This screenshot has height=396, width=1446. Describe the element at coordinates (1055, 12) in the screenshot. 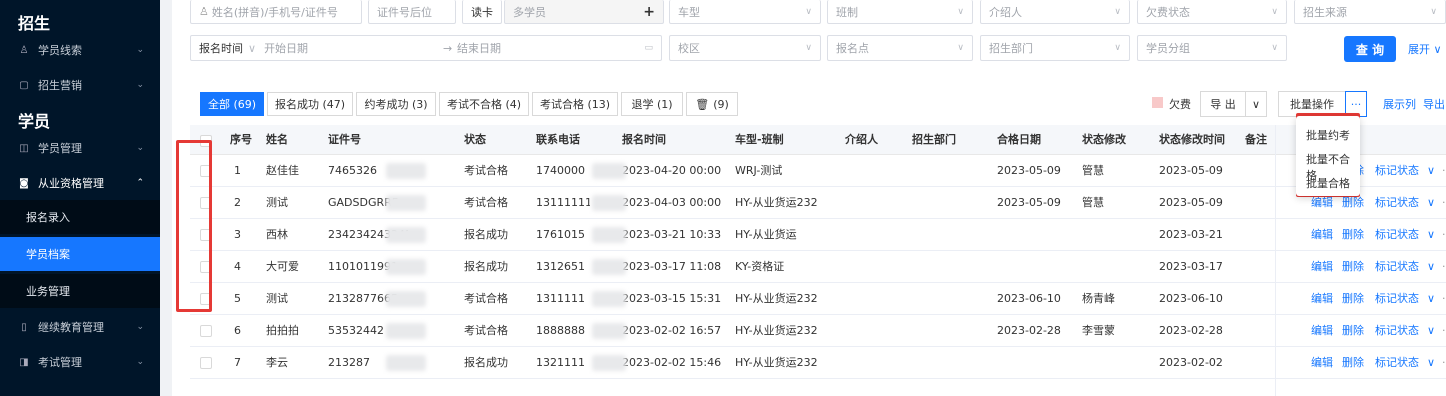

I see `referrer-select: 介绍人 ∨` at that location.